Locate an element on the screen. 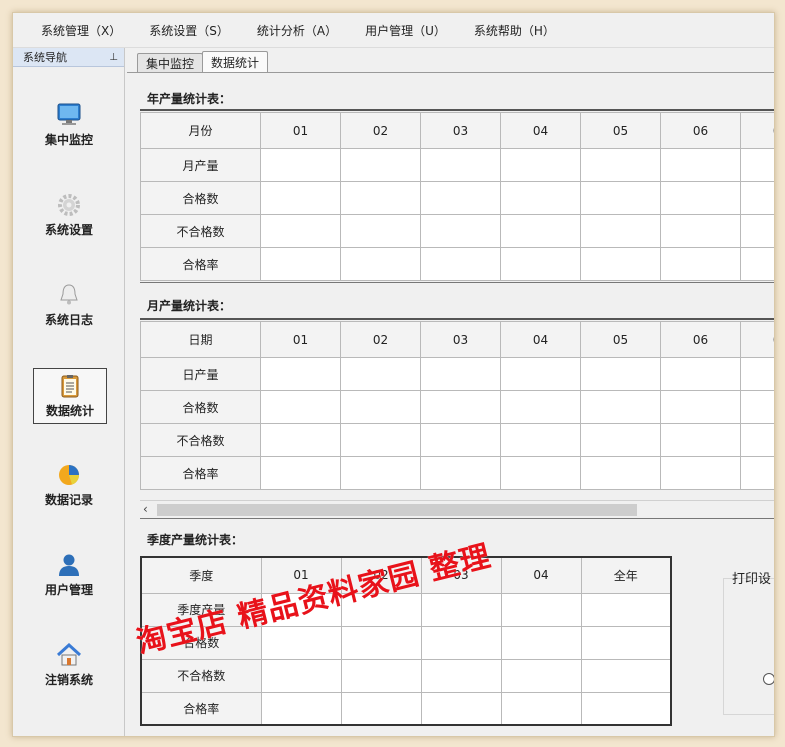 Image resolution: width=785 pixels, height=747 pixels. sidebar-item-7: 注销系统 is located at coordinates (69, 665).